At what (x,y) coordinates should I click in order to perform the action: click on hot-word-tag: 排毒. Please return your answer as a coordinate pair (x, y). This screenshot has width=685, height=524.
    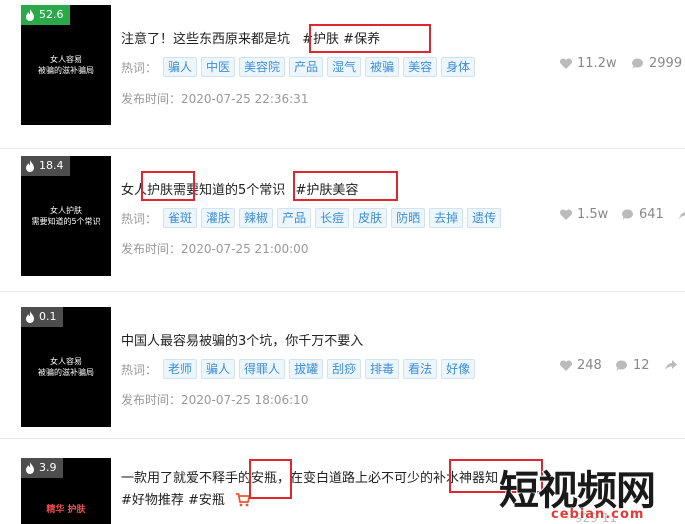
    Looking at the image, I should click on (382, 369).